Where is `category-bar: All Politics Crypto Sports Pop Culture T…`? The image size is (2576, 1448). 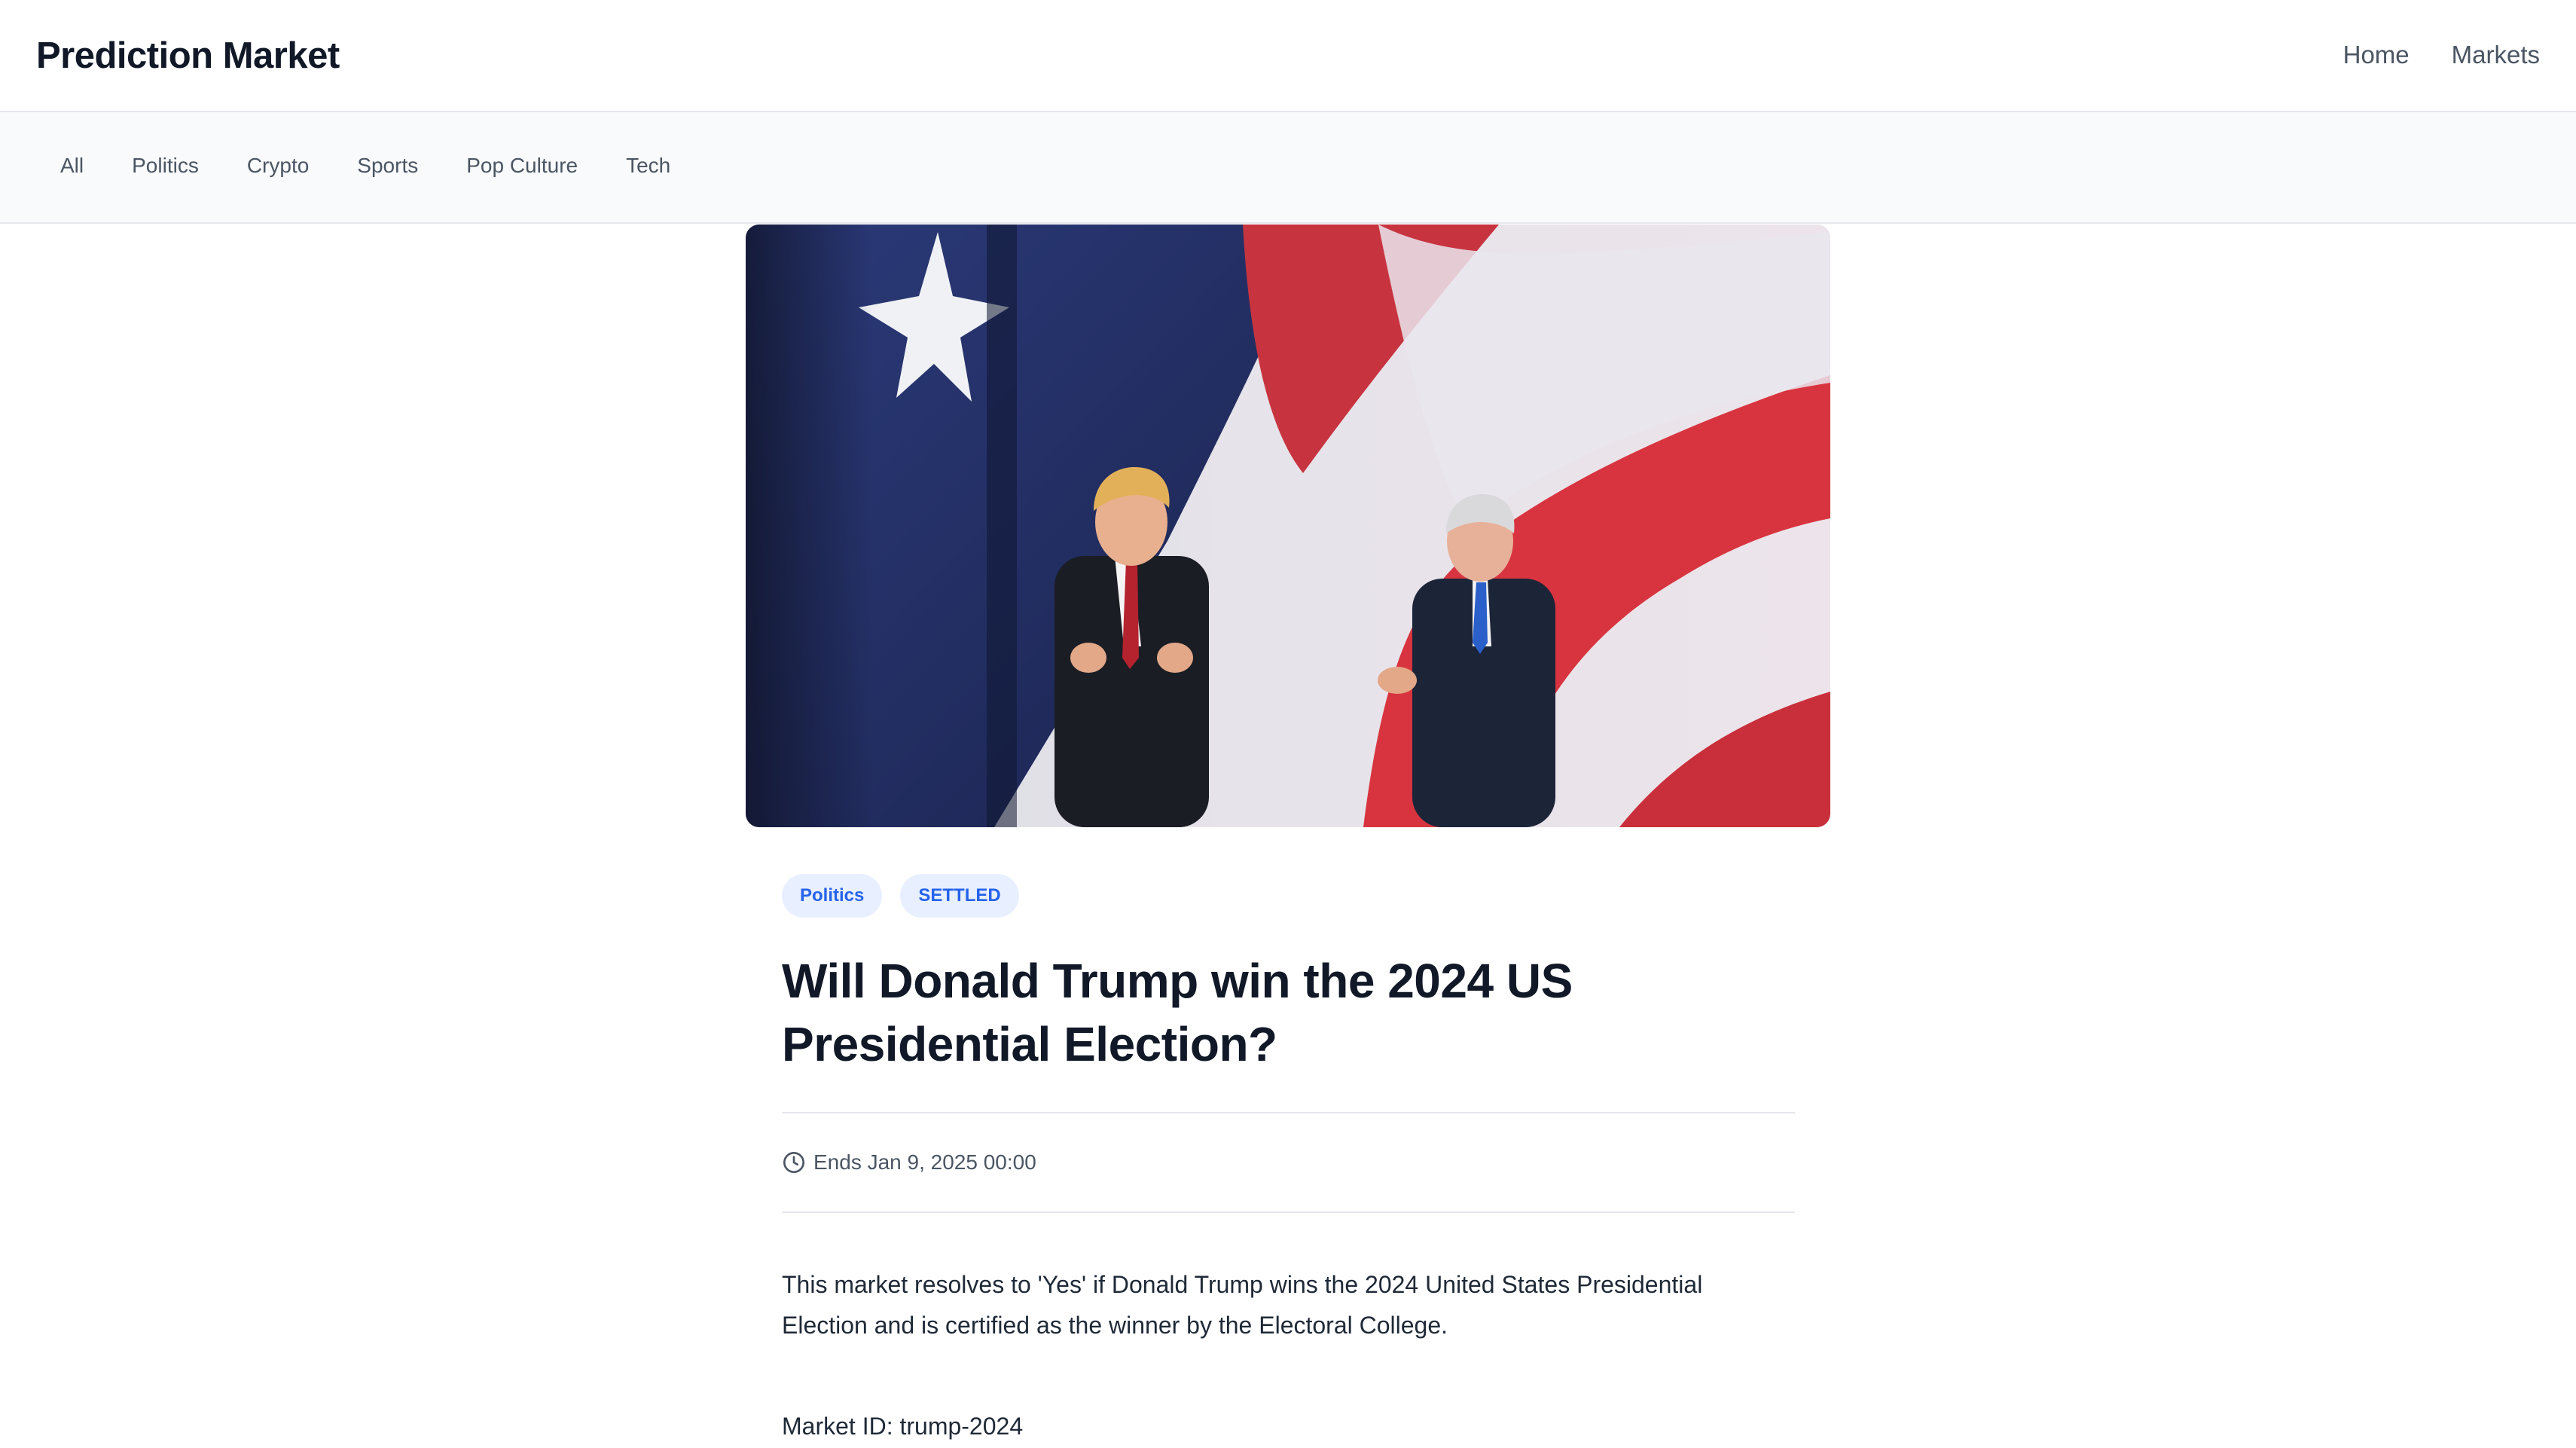
category-bar: All Politics Crypto Sports Pop Culture T… is located at coordinates (1288, 168).